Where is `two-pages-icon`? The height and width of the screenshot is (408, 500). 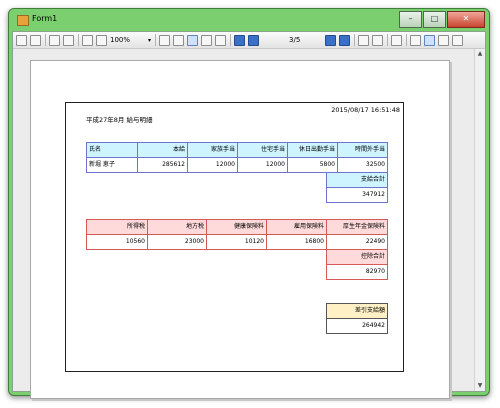
two-pages-icon is located at coordinates (207, 40).